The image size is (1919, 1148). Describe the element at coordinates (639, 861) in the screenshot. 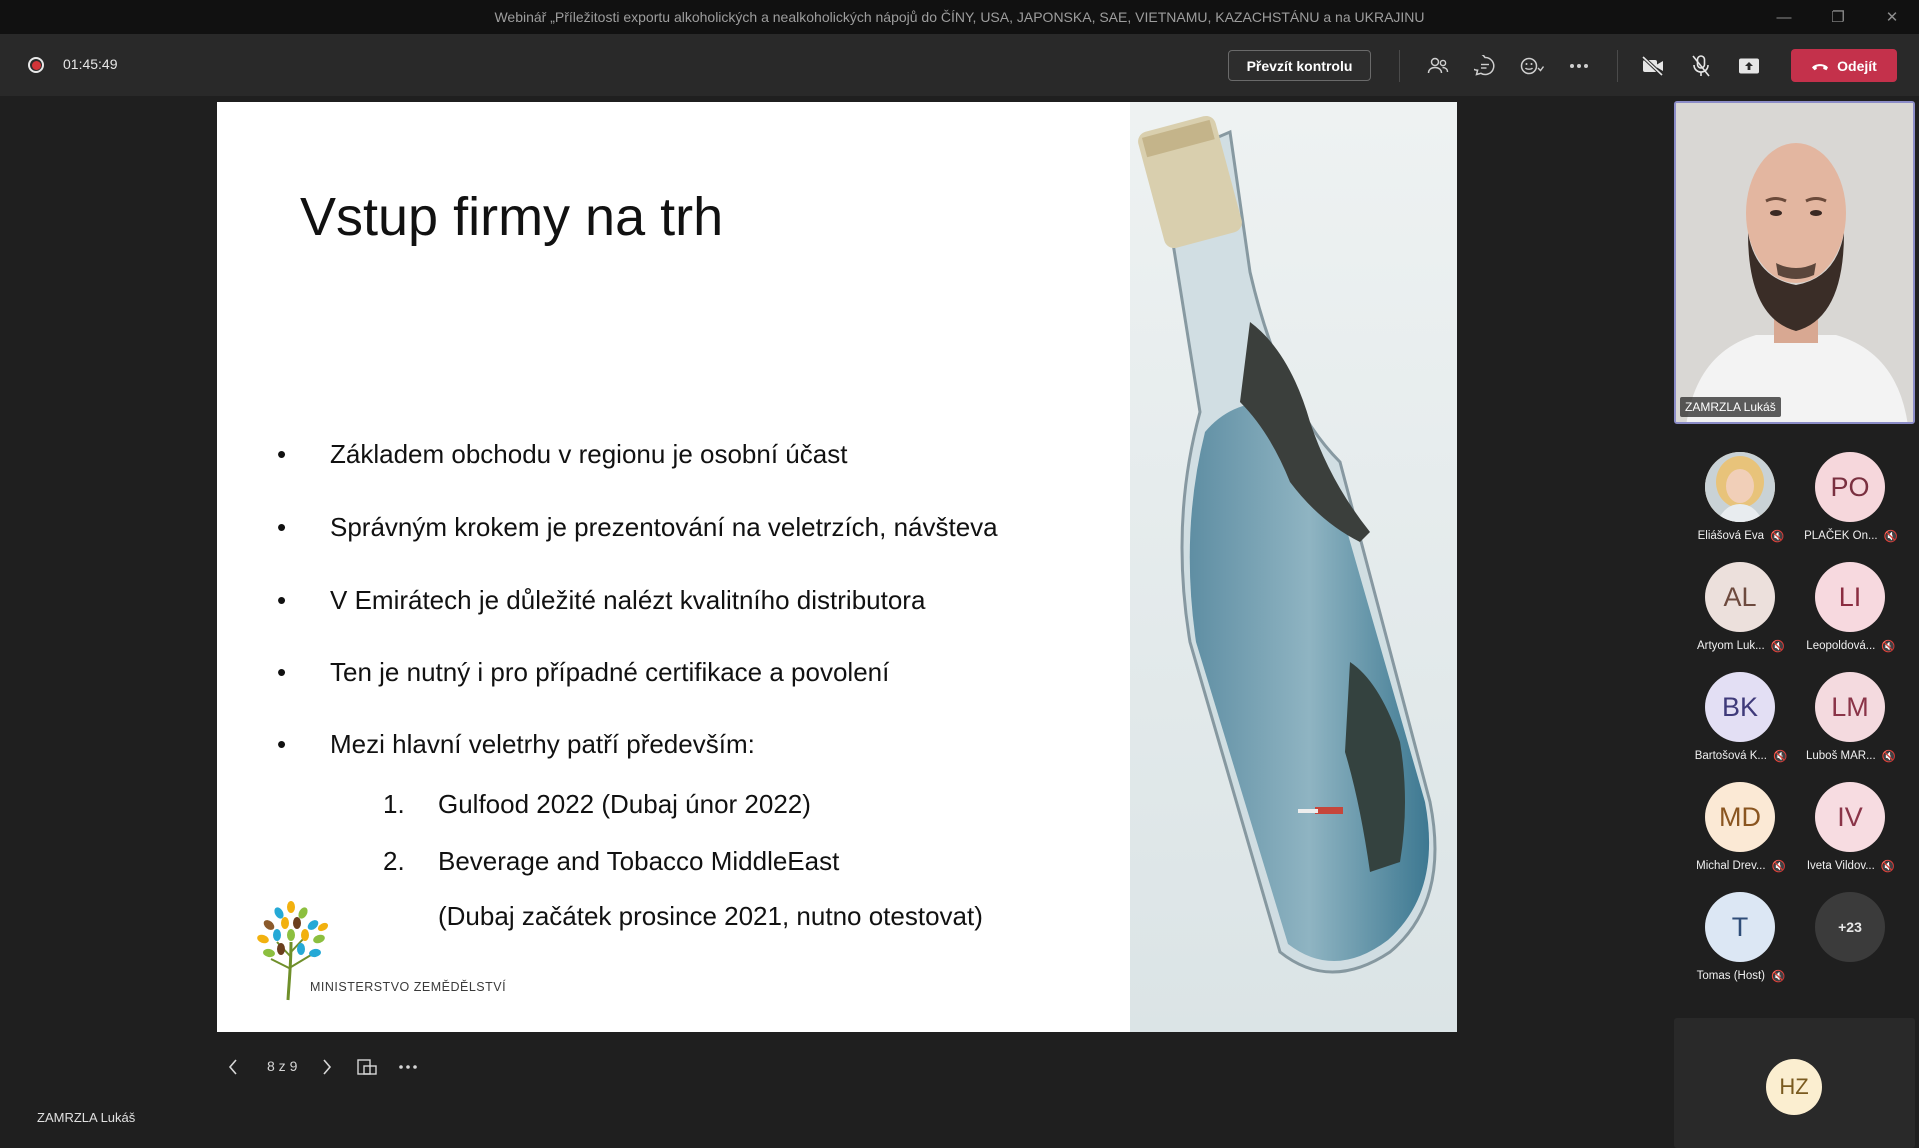

I see `numbered-text: Beverage and Tobacco MiddleEast` at that location.